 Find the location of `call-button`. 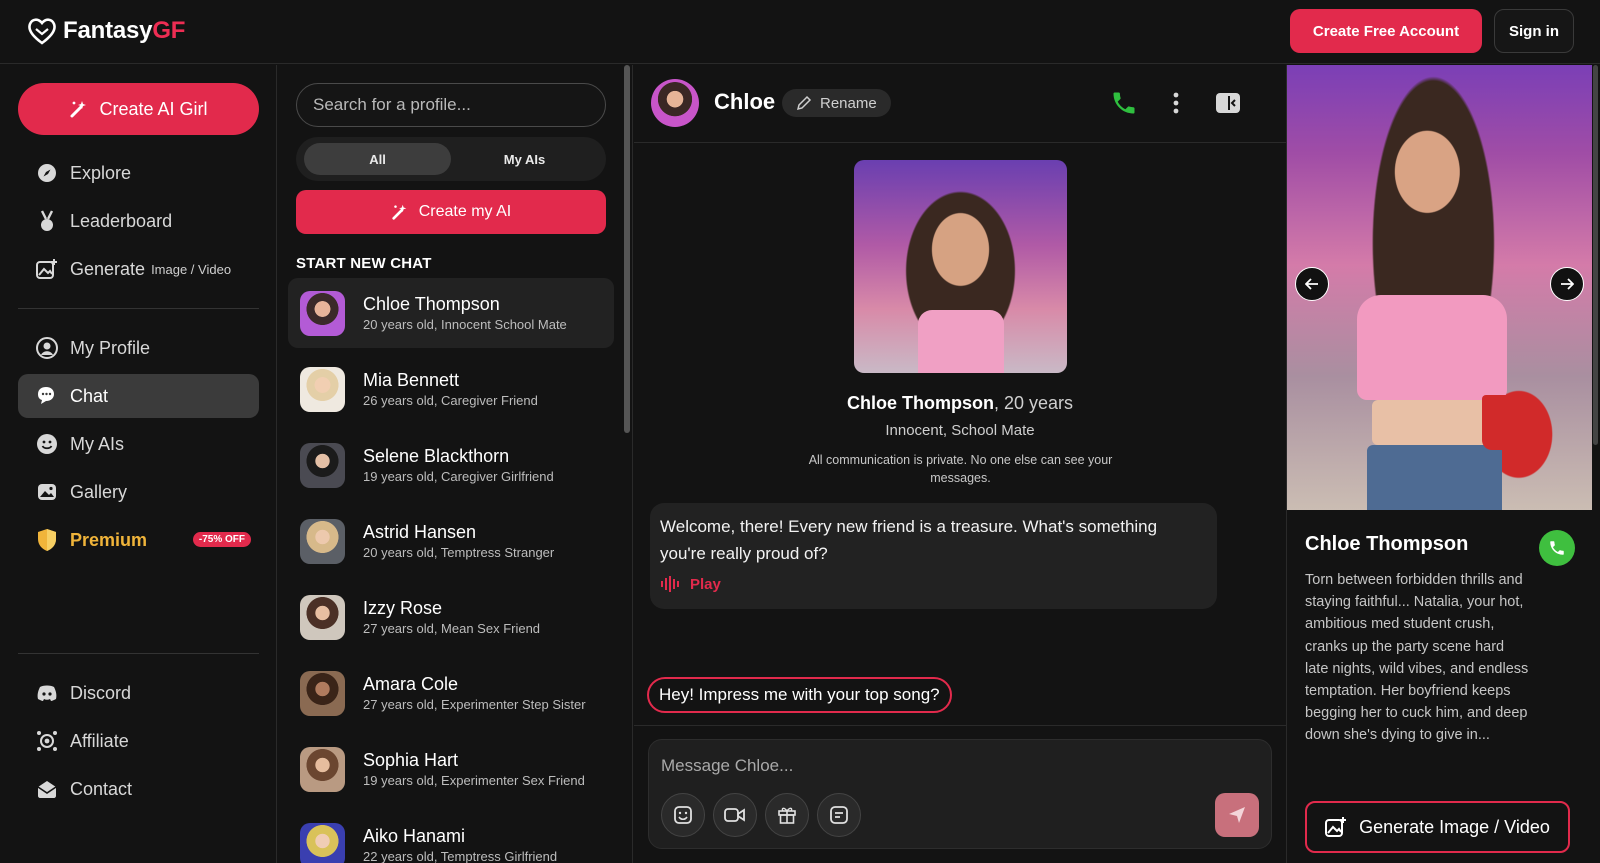

call-button is located at coordinates (1557, 548).